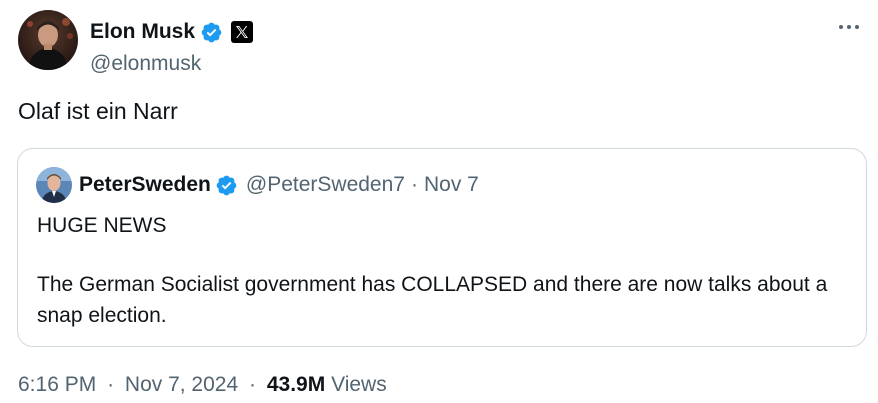  I want to click on quoted-header: PeterSweden @PeterSweden7 · Nov 7, so click(279, 185).